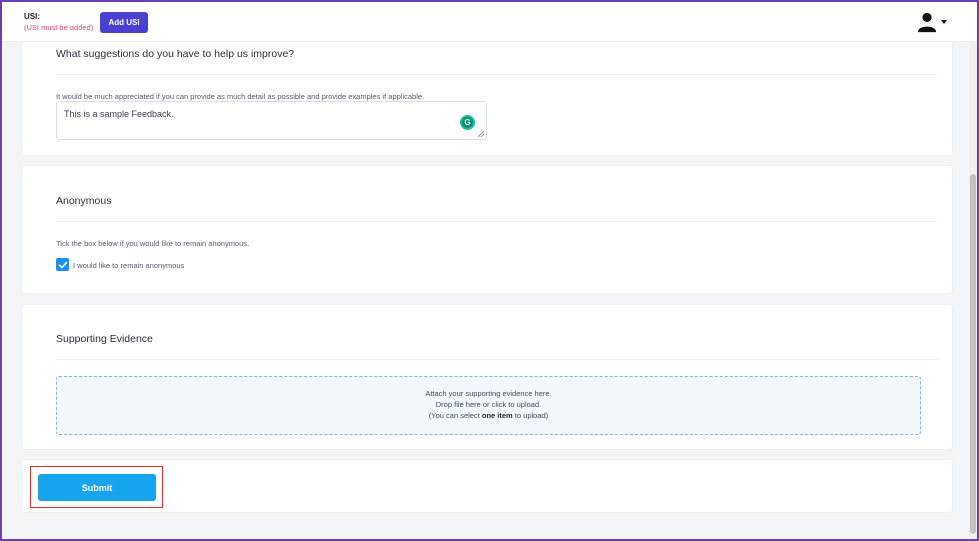 This screenshot has height=541, width=979. What do you see at coordinates (944, 22) in the screenshot?
I see `caret-down-icon` at bounding box center [944, 22].